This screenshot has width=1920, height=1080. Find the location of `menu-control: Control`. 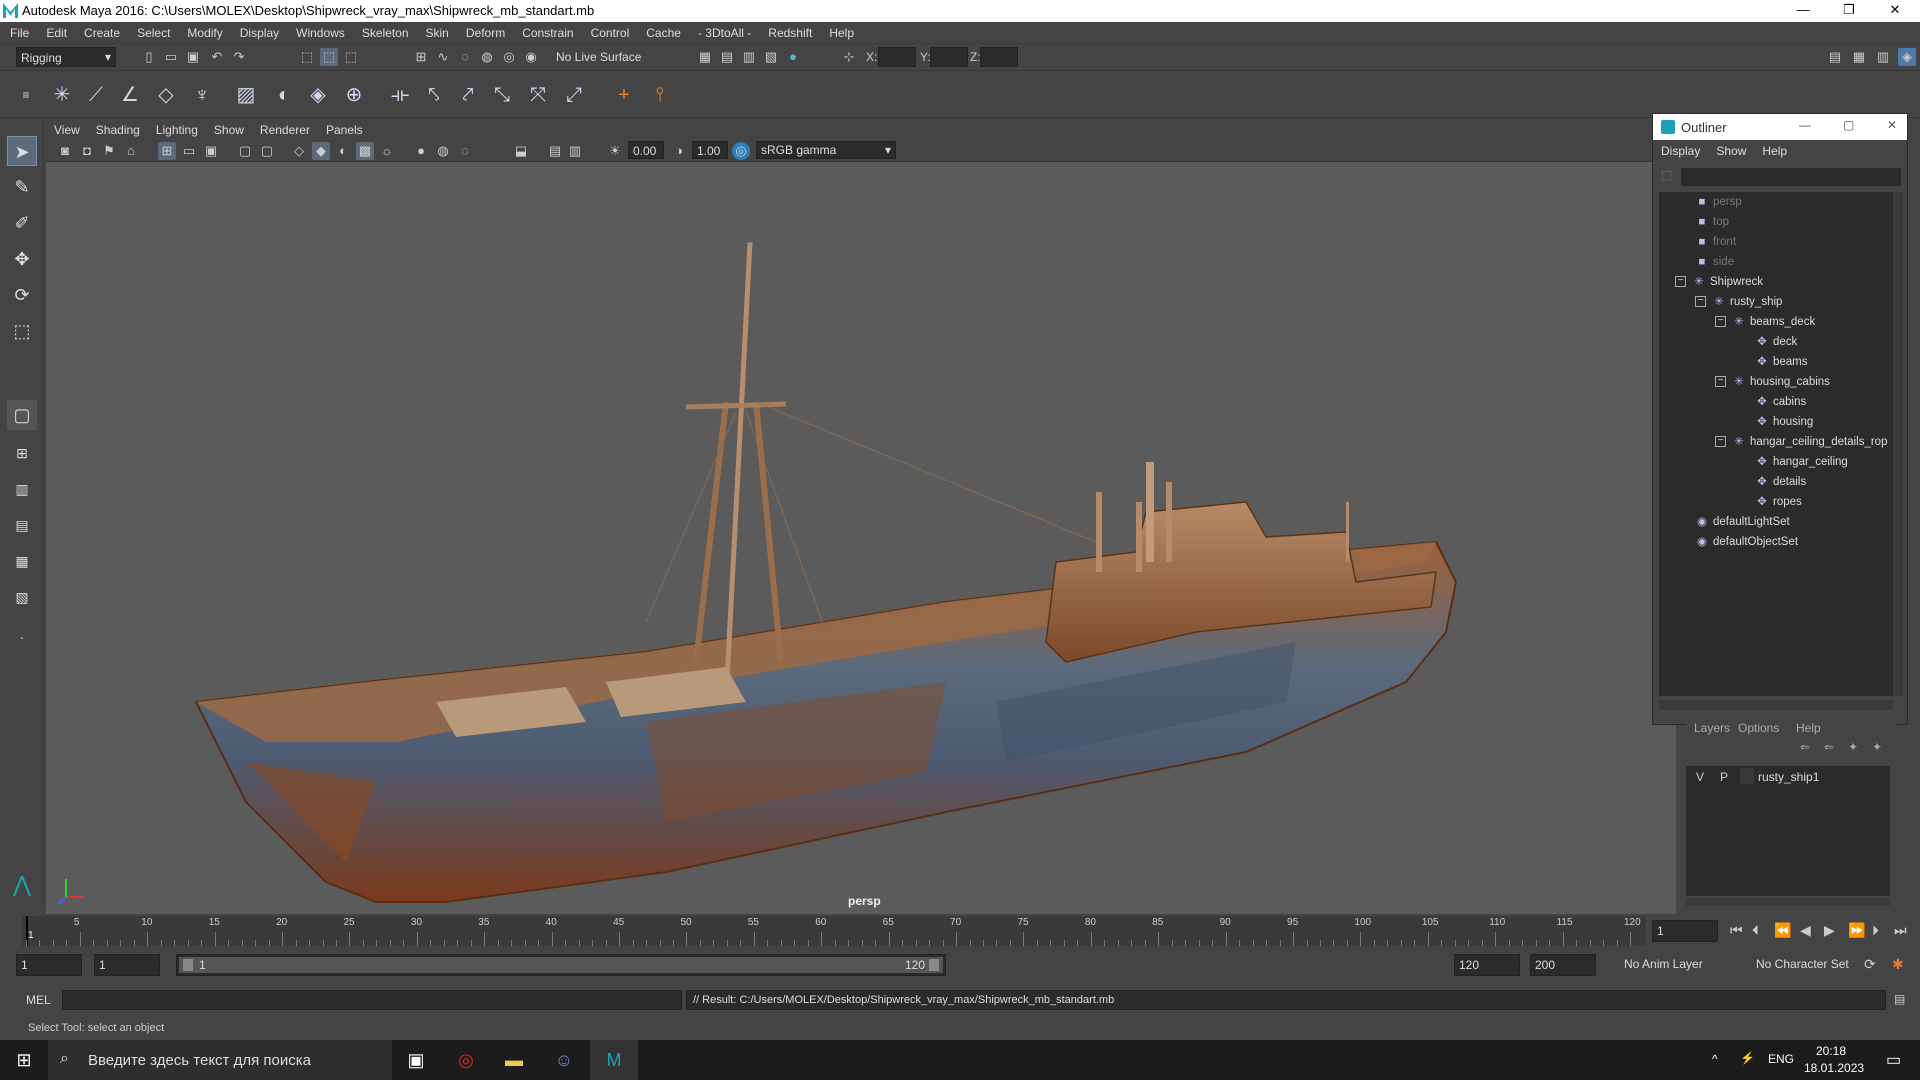

menu-control: Control is located at coordinates (609, 31).